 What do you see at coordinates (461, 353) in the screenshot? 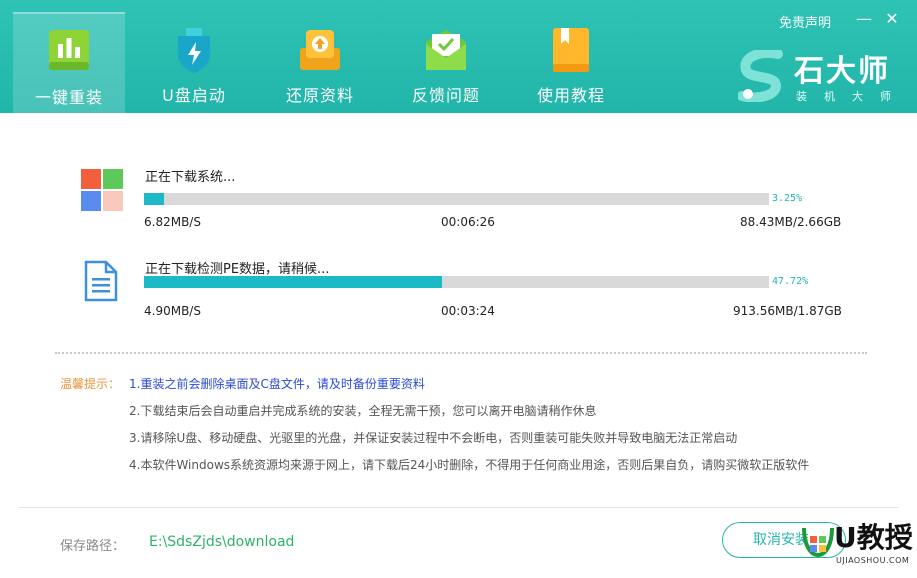
I see `dotted-divider` at bounding box center [461, 353].